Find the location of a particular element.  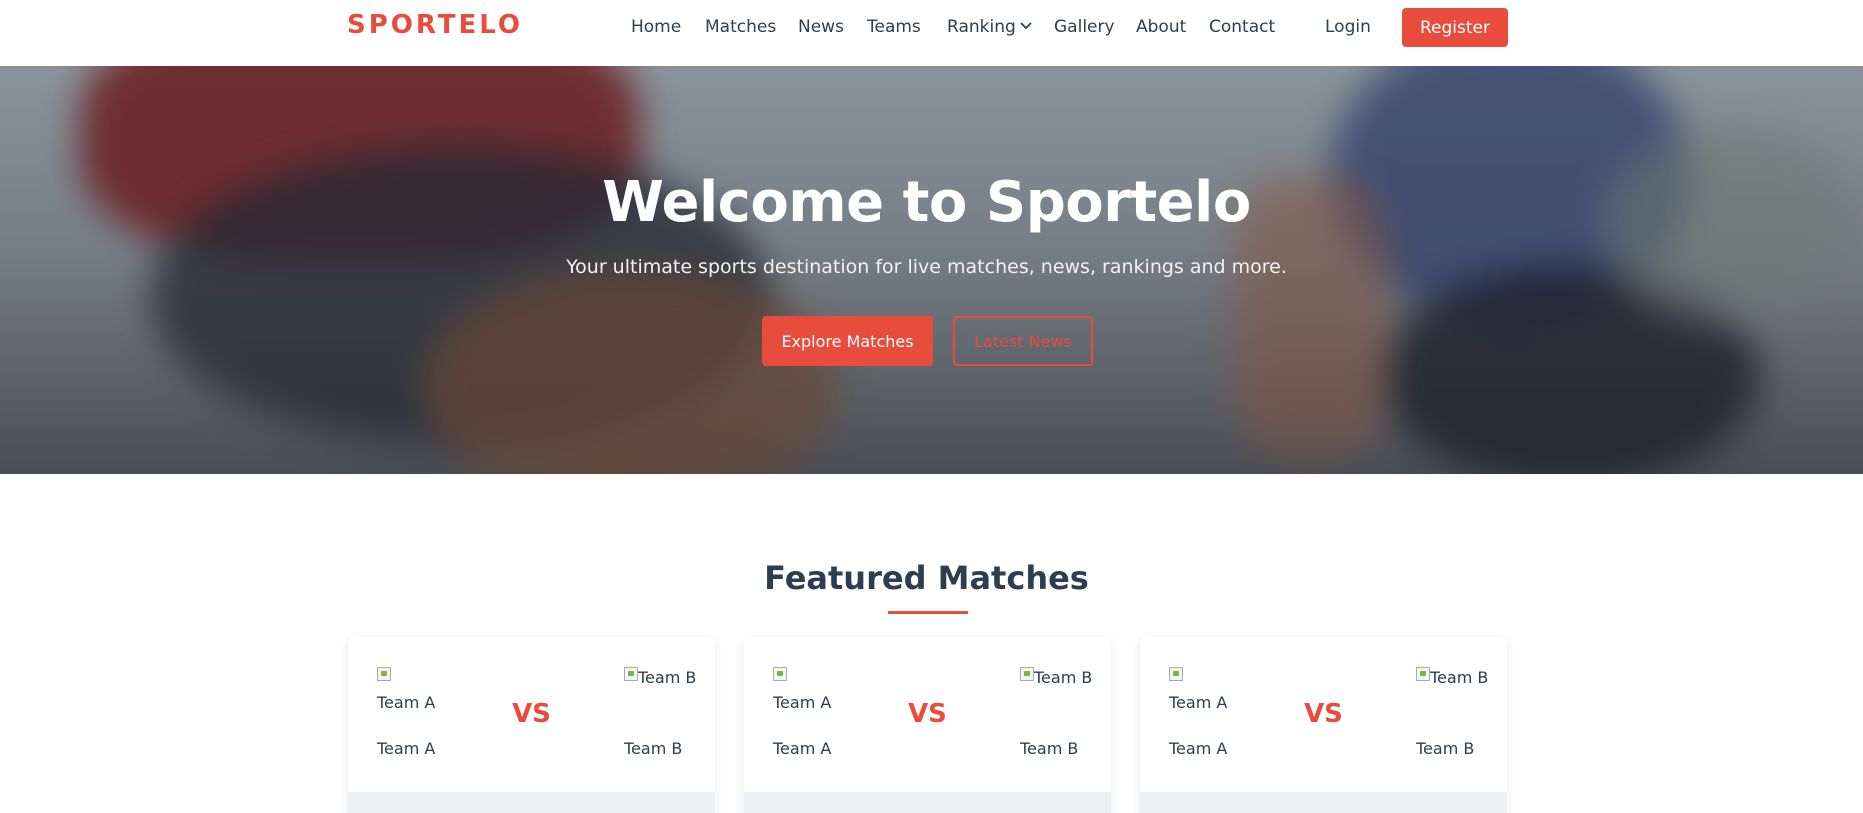

featured-matches-title: Featured Matches is located at coordinates (926, 578).